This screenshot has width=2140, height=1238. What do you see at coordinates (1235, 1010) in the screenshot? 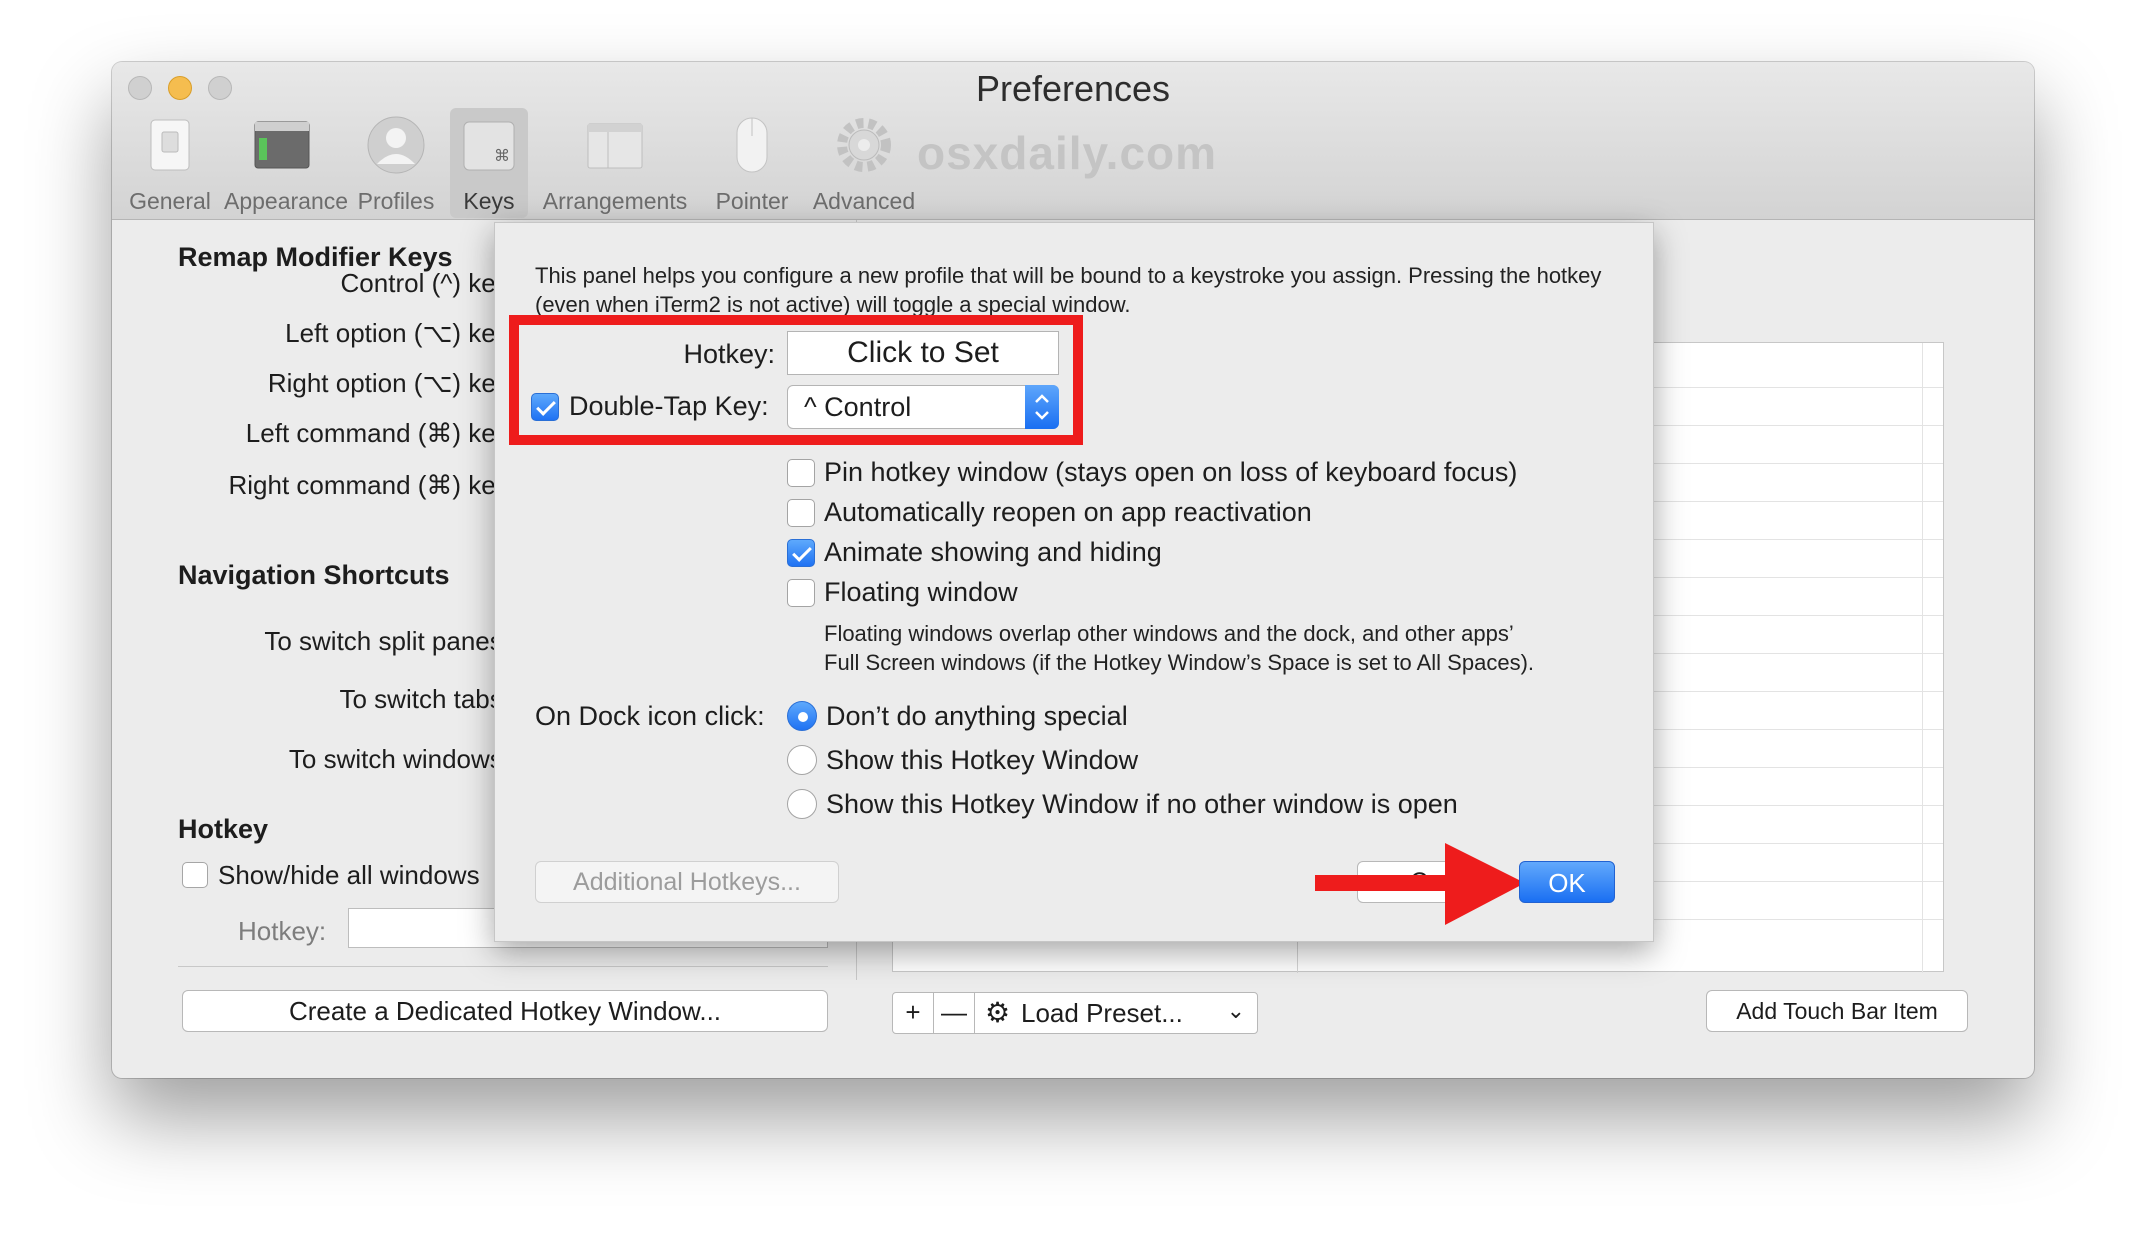
I see `chevron-down-icon: ⌄` at bounding box center [1235, 1010].